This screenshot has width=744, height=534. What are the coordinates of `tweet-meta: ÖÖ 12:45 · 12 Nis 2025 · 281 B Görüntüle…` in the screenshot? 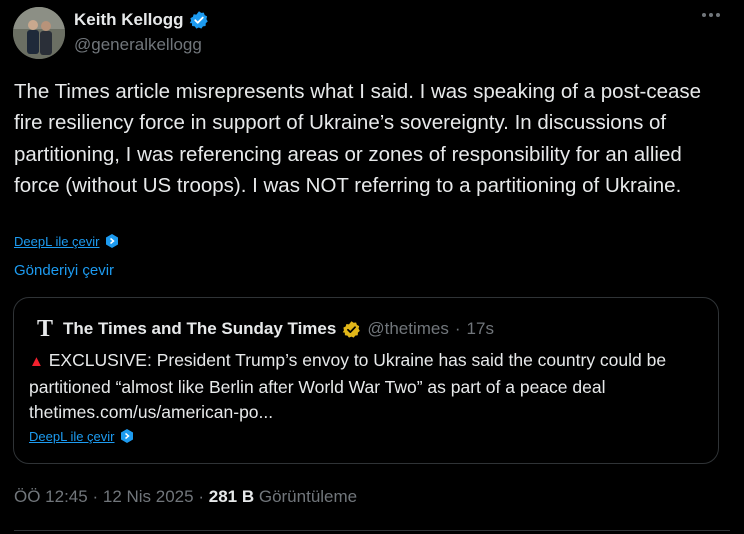 It's located at (185, 497).